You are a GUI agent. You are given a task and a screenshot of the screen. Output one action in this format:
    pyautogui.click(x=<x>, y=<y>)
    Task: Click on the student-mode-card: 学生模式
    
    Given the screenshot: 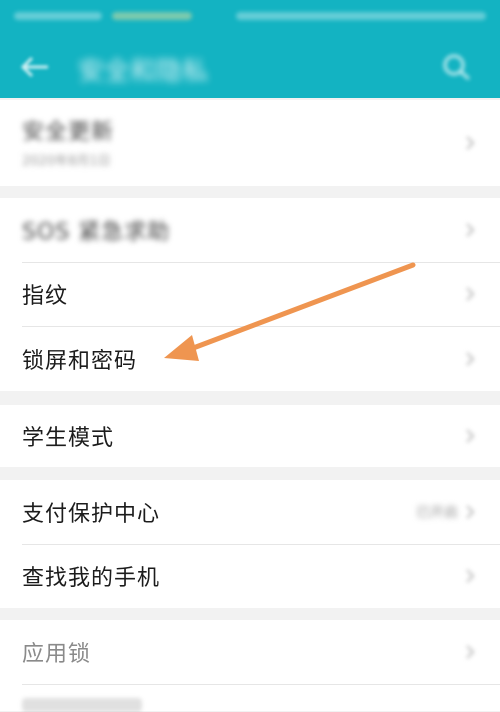 What is the action you would take?
    pyautogui.click(x=250, y=436)
    